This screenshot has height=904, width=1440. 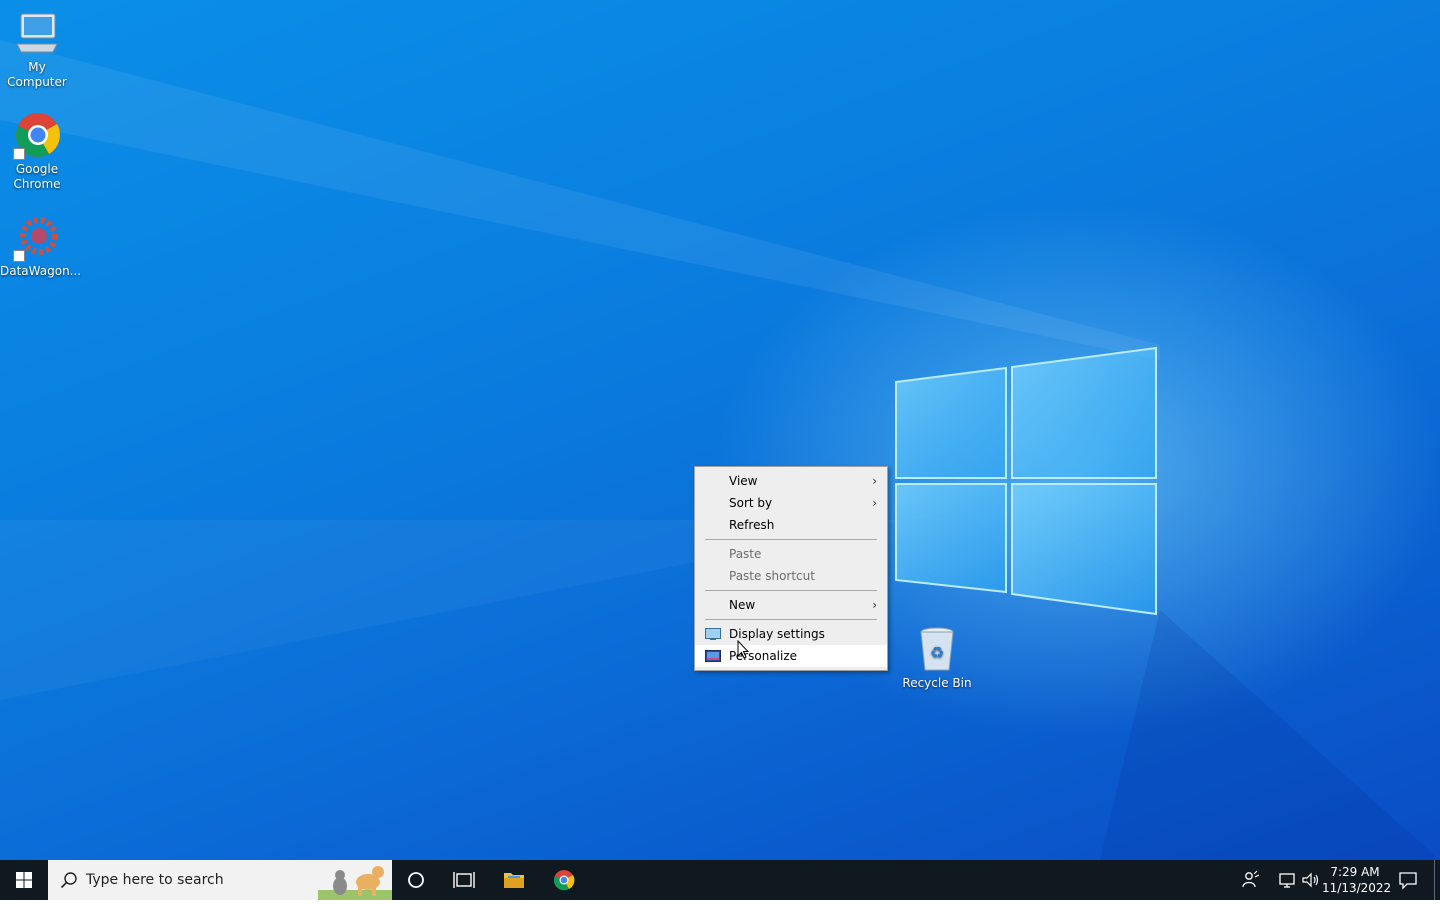 I want to click on computer-icon, so click(x=37, y=34).